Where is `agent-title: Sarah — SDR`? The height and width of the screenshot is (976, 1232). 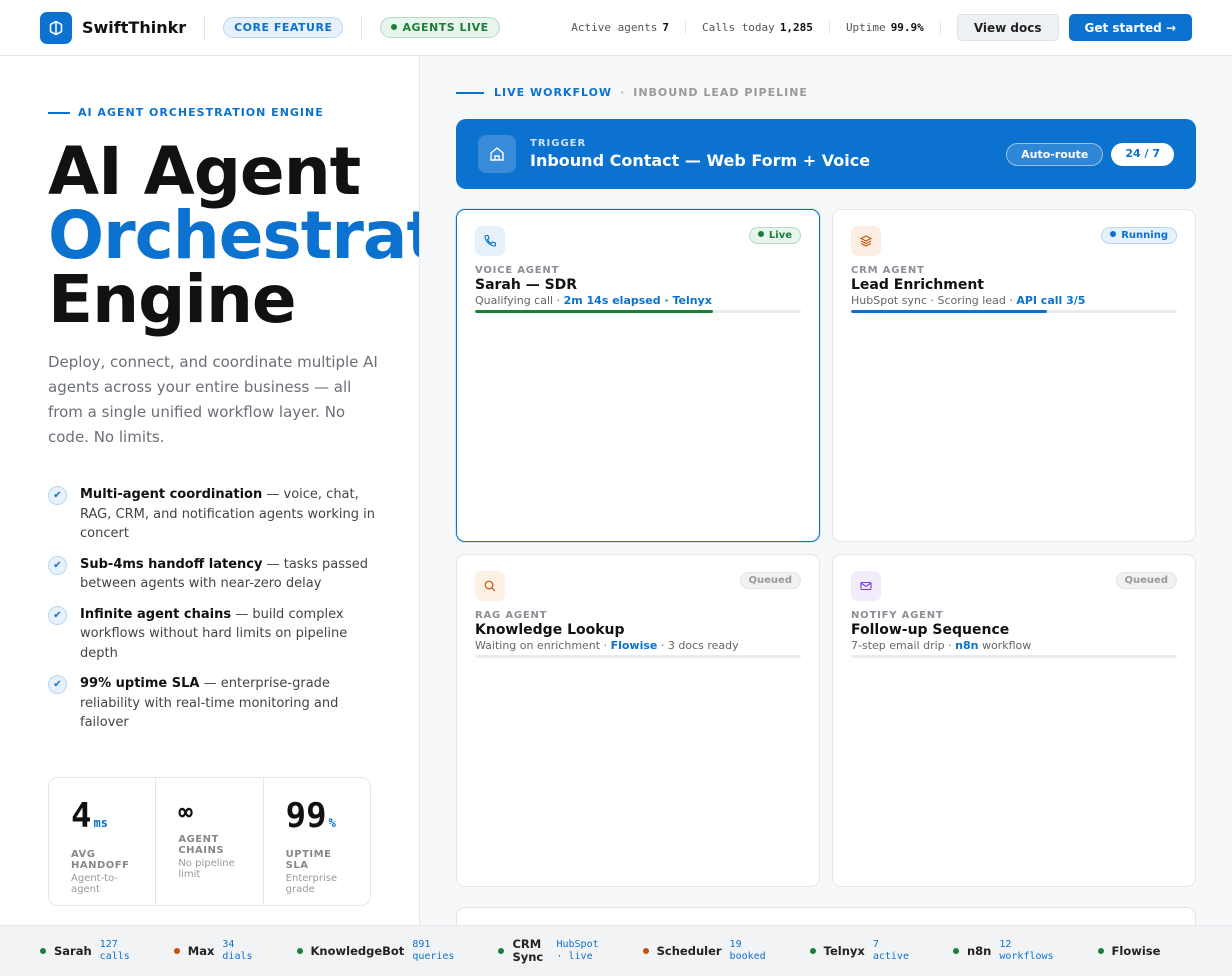
agent-title: Sarah — SDR is located at coordinates (526, 285).